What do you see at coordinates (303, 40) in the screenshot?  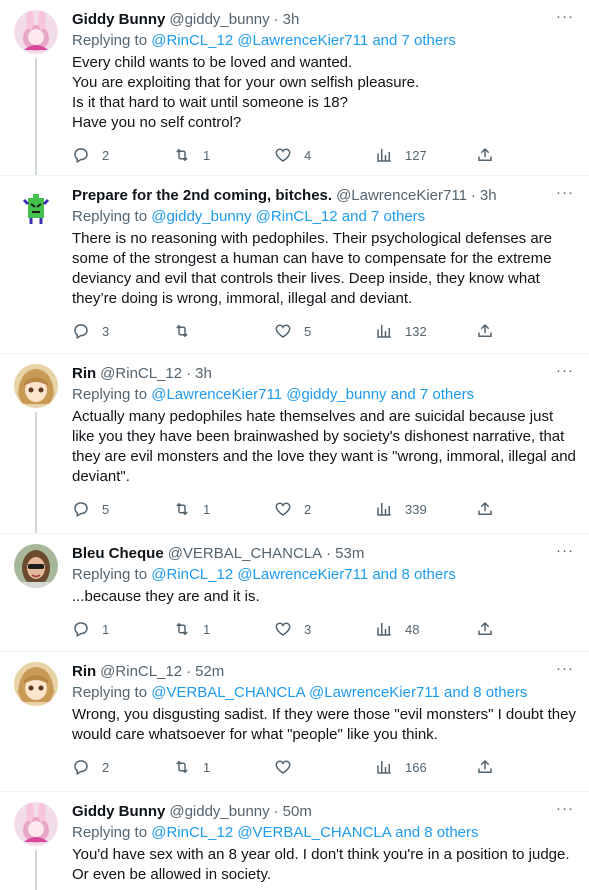 I see `replying-mentions: @RinCL_12 @LawrenceKier711 and 7 others` at bounding box center [303, 40].